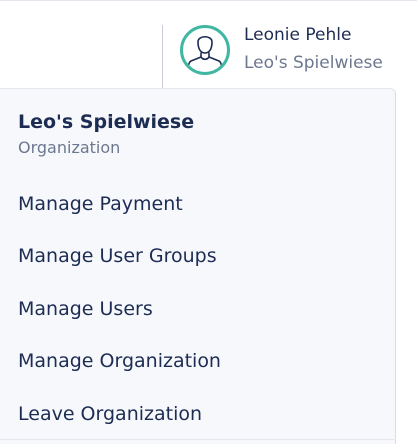 This screenshot has height=444, width=417. Describe the element at coordinates (294, 51) in the screenshot. I see `user-menu-toggle: Leonie Pehle Leo's Spielwiese` at that location.